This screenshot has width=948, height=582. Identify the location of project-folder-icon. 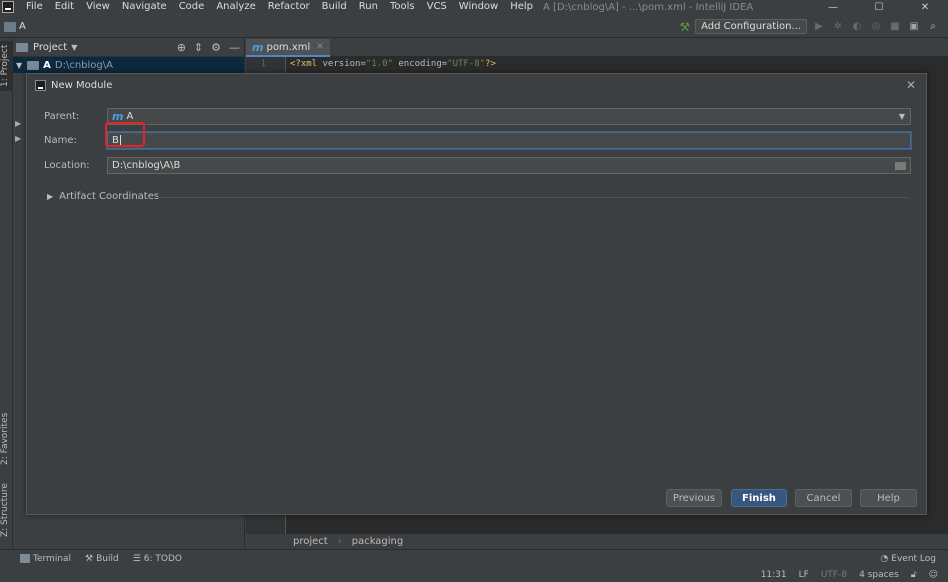
(10, 26).